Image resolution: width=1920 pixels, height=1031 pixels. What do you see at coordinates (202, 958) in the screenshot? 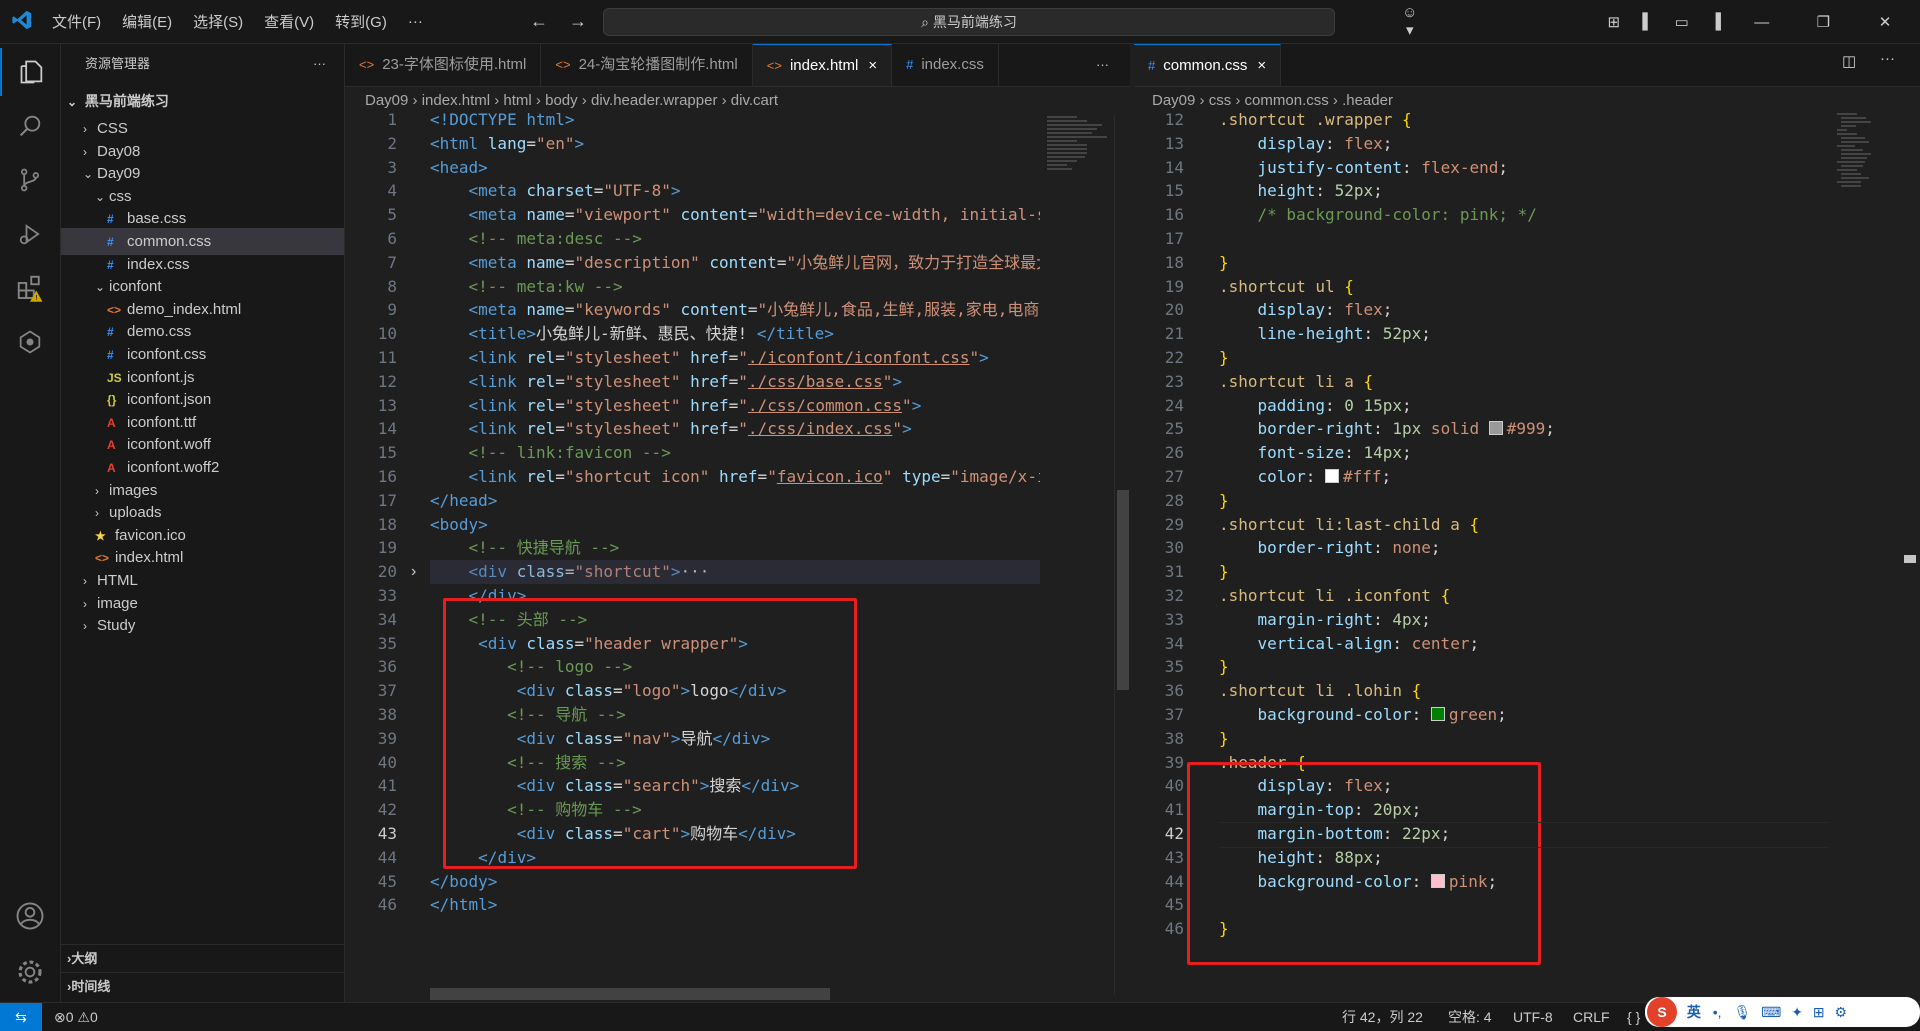
I see `outline-section: ›大纲` at bounding box center [202, 958].